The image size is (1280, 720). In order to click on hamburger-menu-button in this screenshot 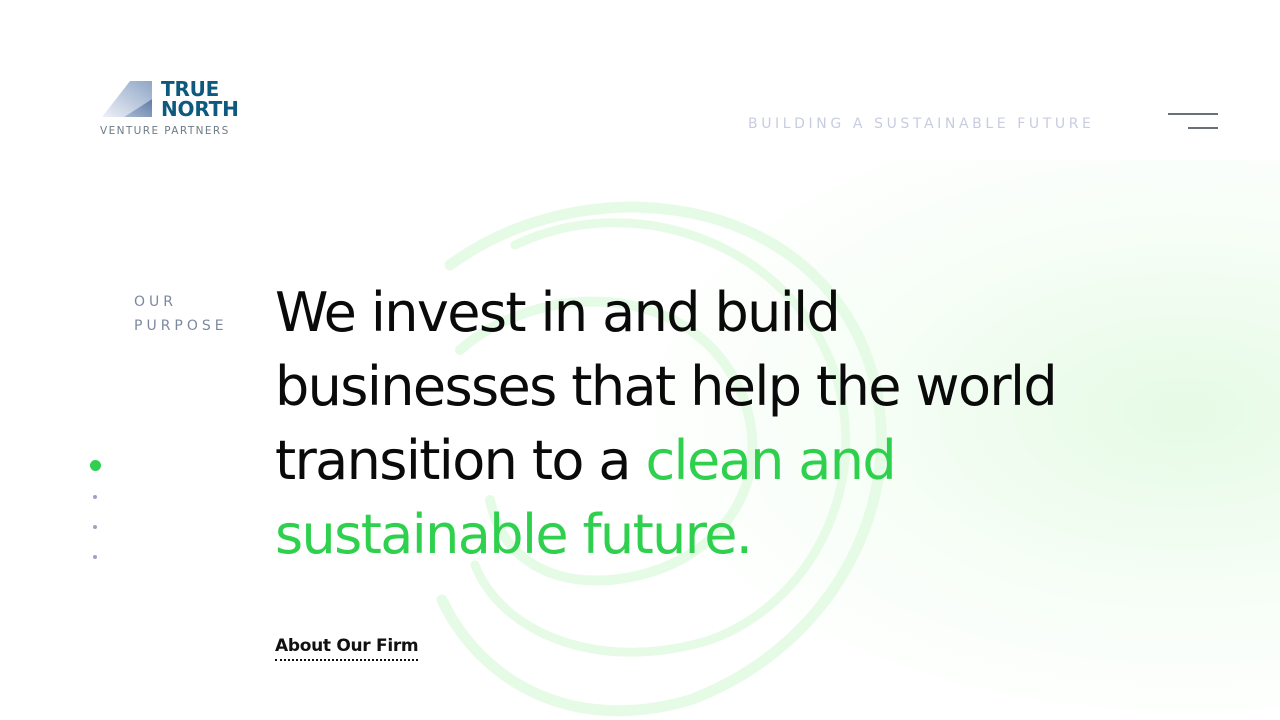, I will do `click(1191, 123)`.